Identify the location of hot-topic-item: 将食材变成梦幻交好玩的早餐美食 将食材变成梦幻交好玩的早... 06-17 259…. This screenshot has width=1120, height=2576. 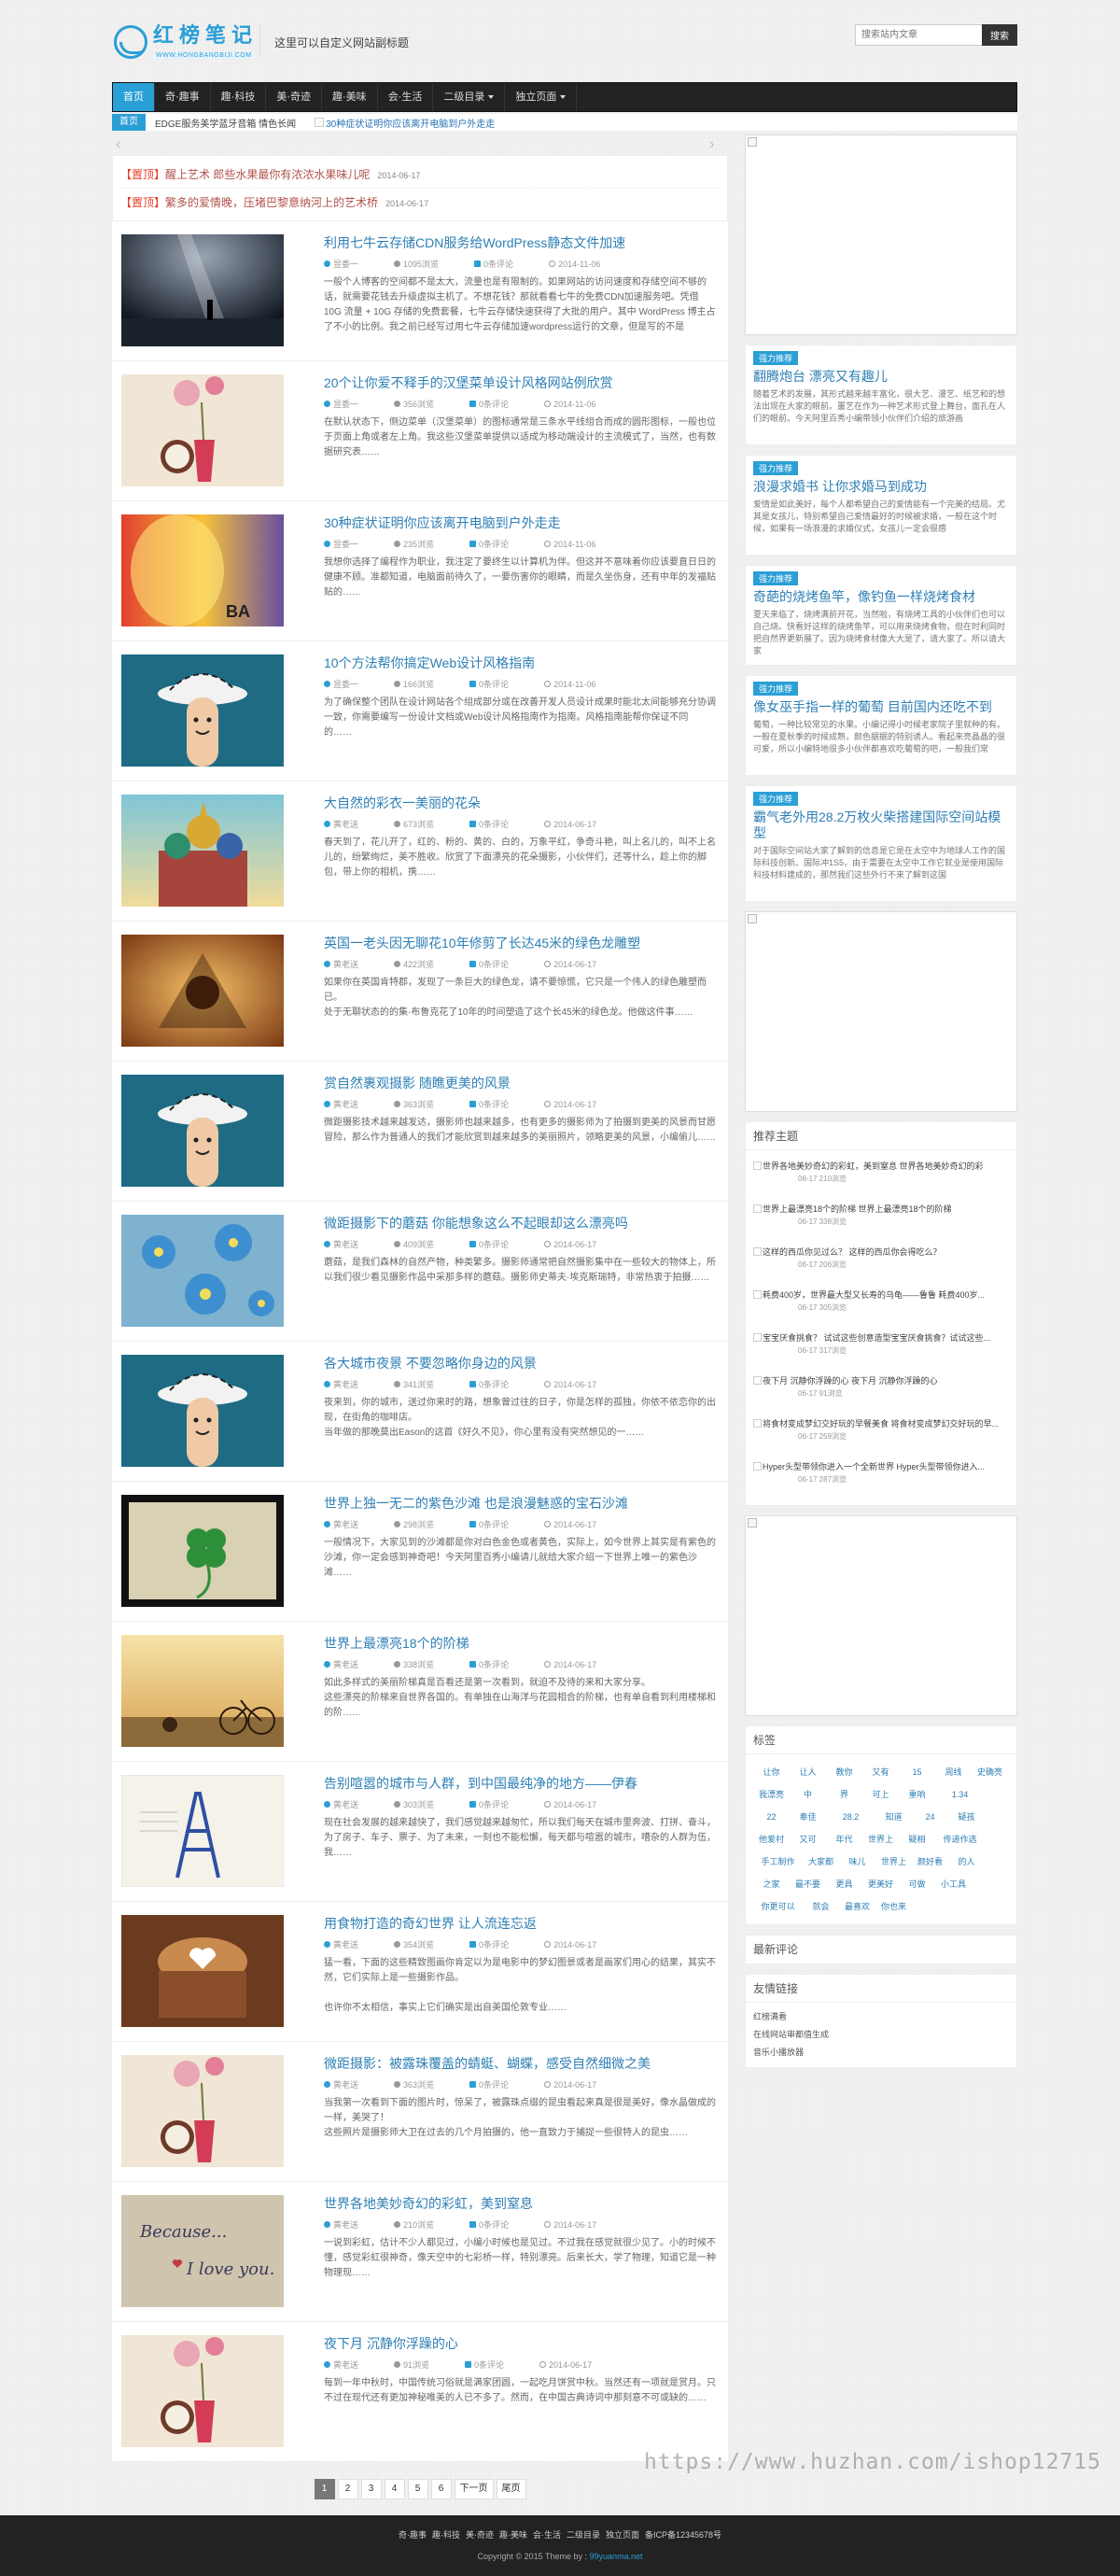
(881, 1436).